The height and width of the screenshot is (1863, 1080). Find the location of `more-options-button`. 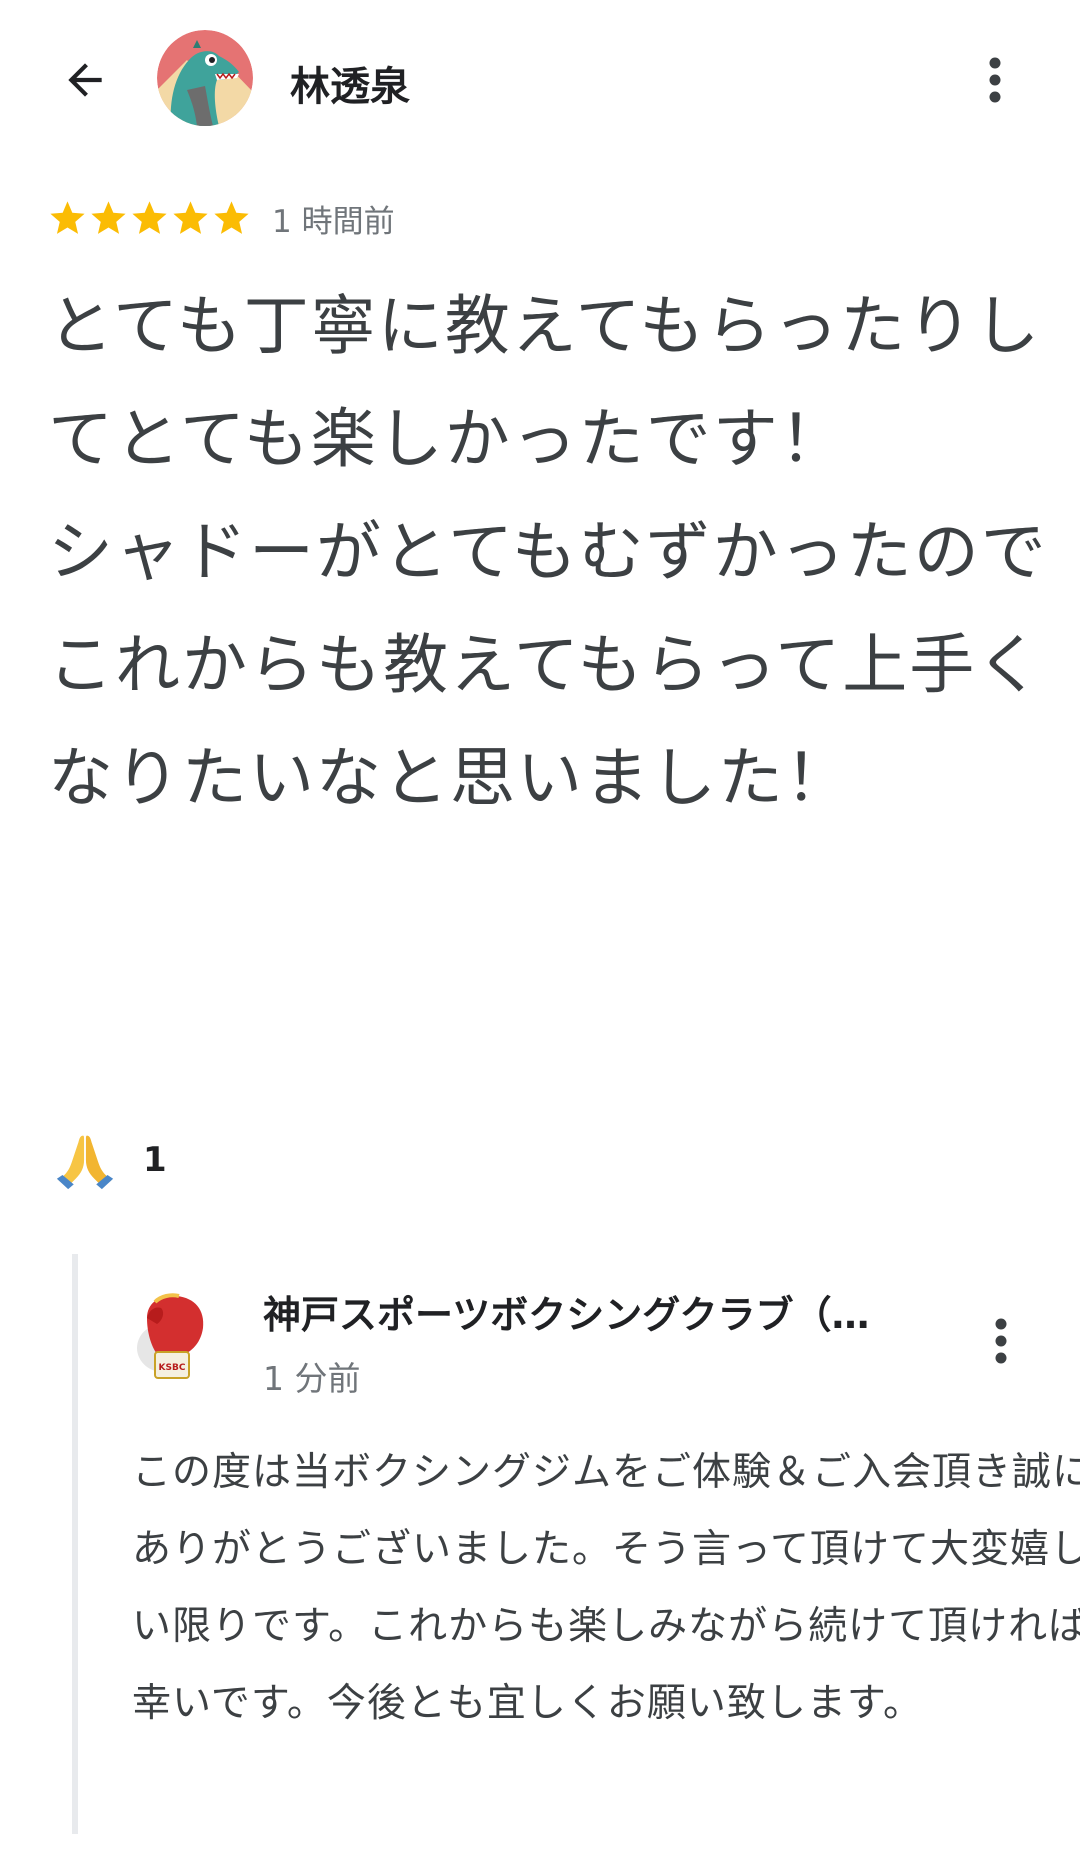

more-options-button is located at coordinates (995, 80).